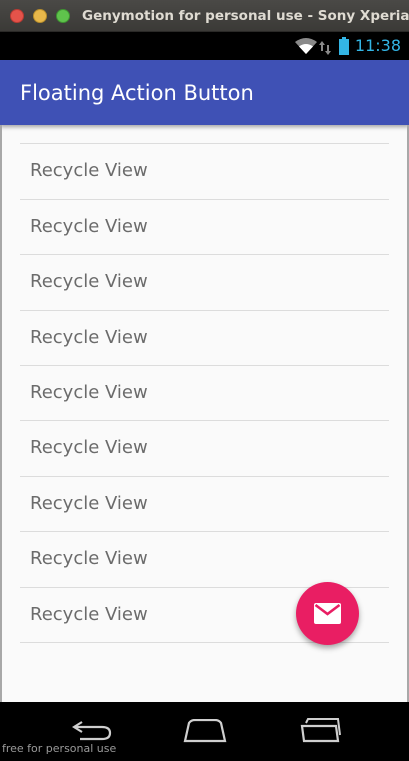 This screenshot has height=761, width=409. Describe the element at coordinates (325, 49) in the screenshot. I see `signal-arrows-icon` at that location.